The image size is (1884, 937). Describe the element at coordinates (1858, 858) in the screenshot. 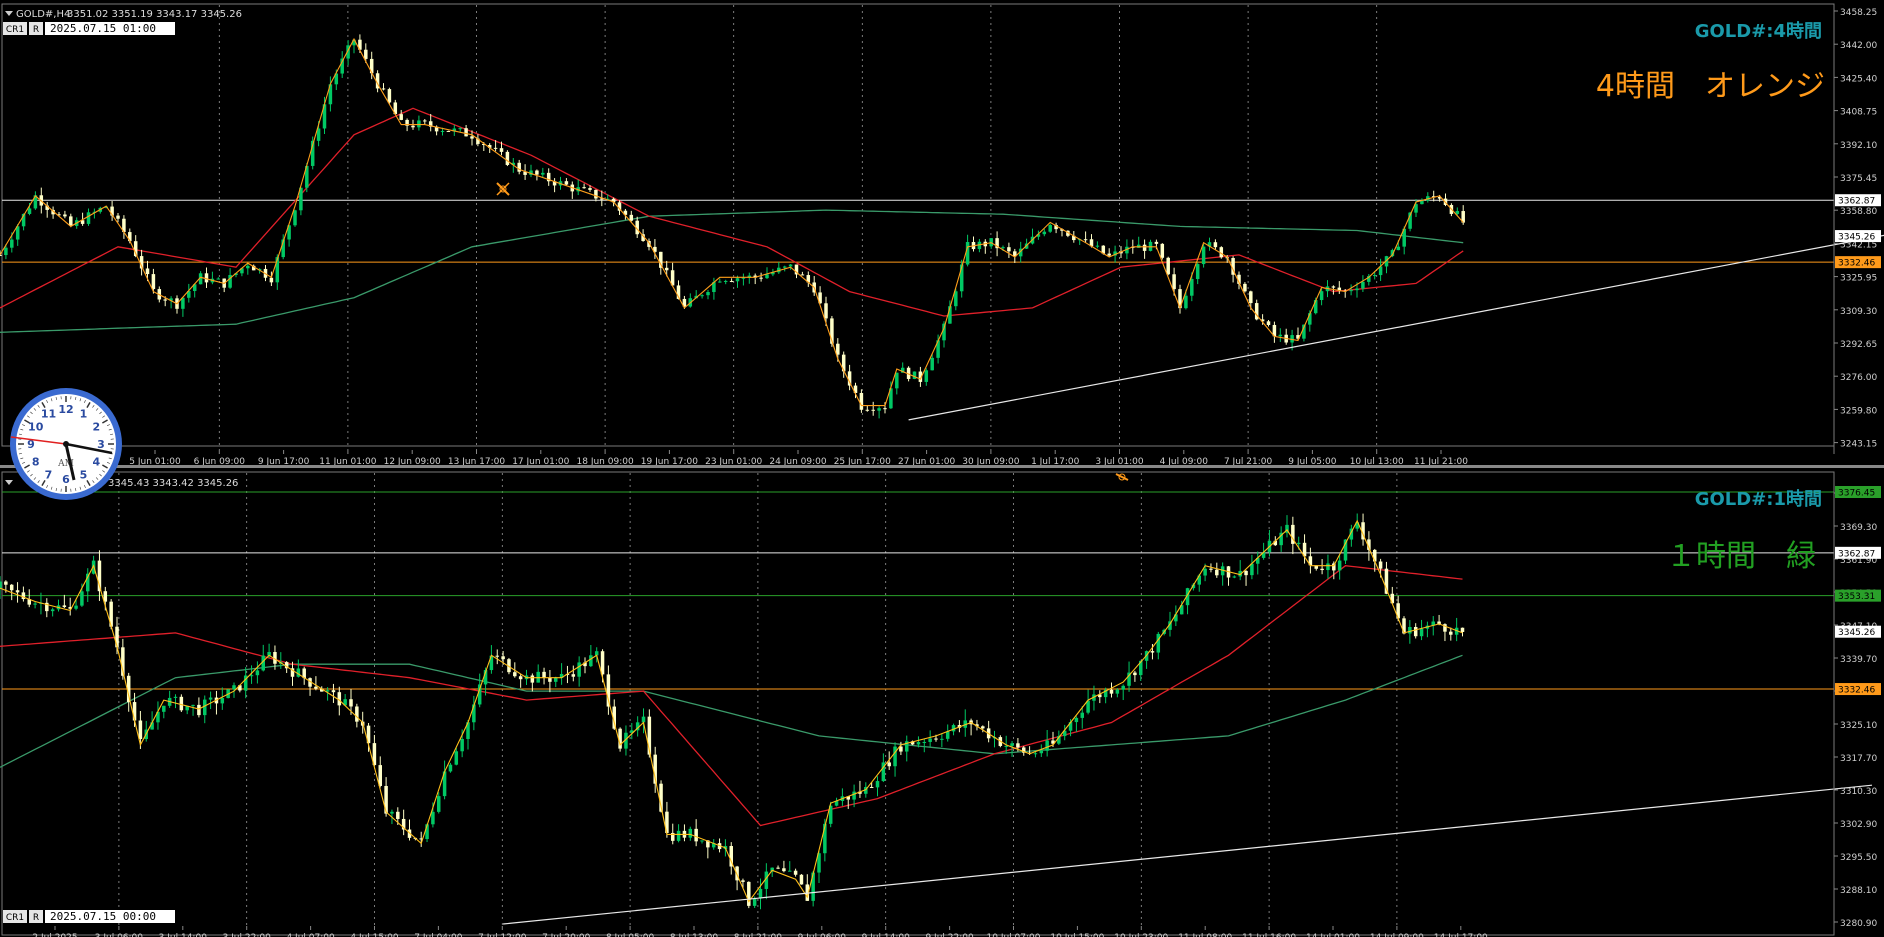

I see `price-label: 3295.50` at that location.